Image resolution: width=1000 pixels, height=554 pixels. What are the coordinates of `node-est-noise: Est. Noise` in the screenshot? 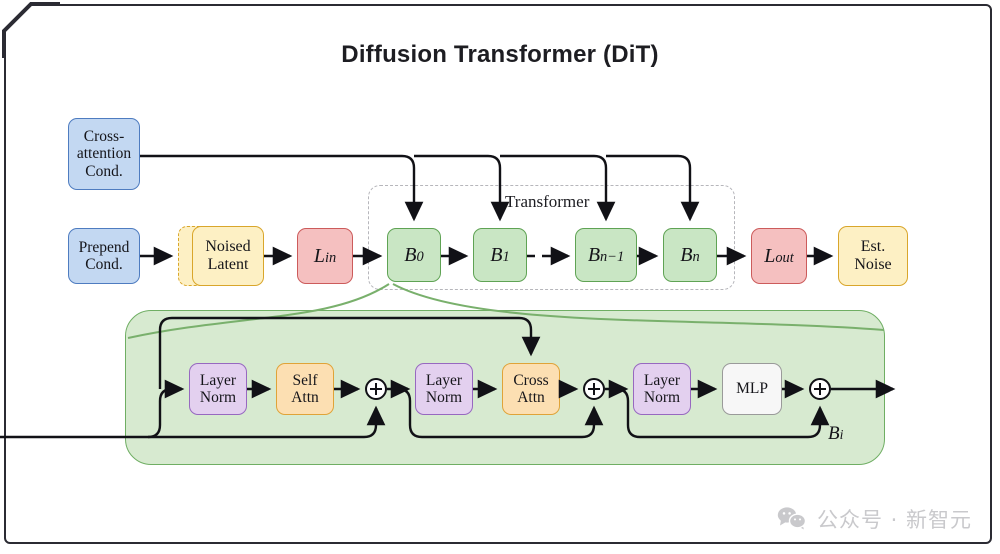 It's located at (873, 256).